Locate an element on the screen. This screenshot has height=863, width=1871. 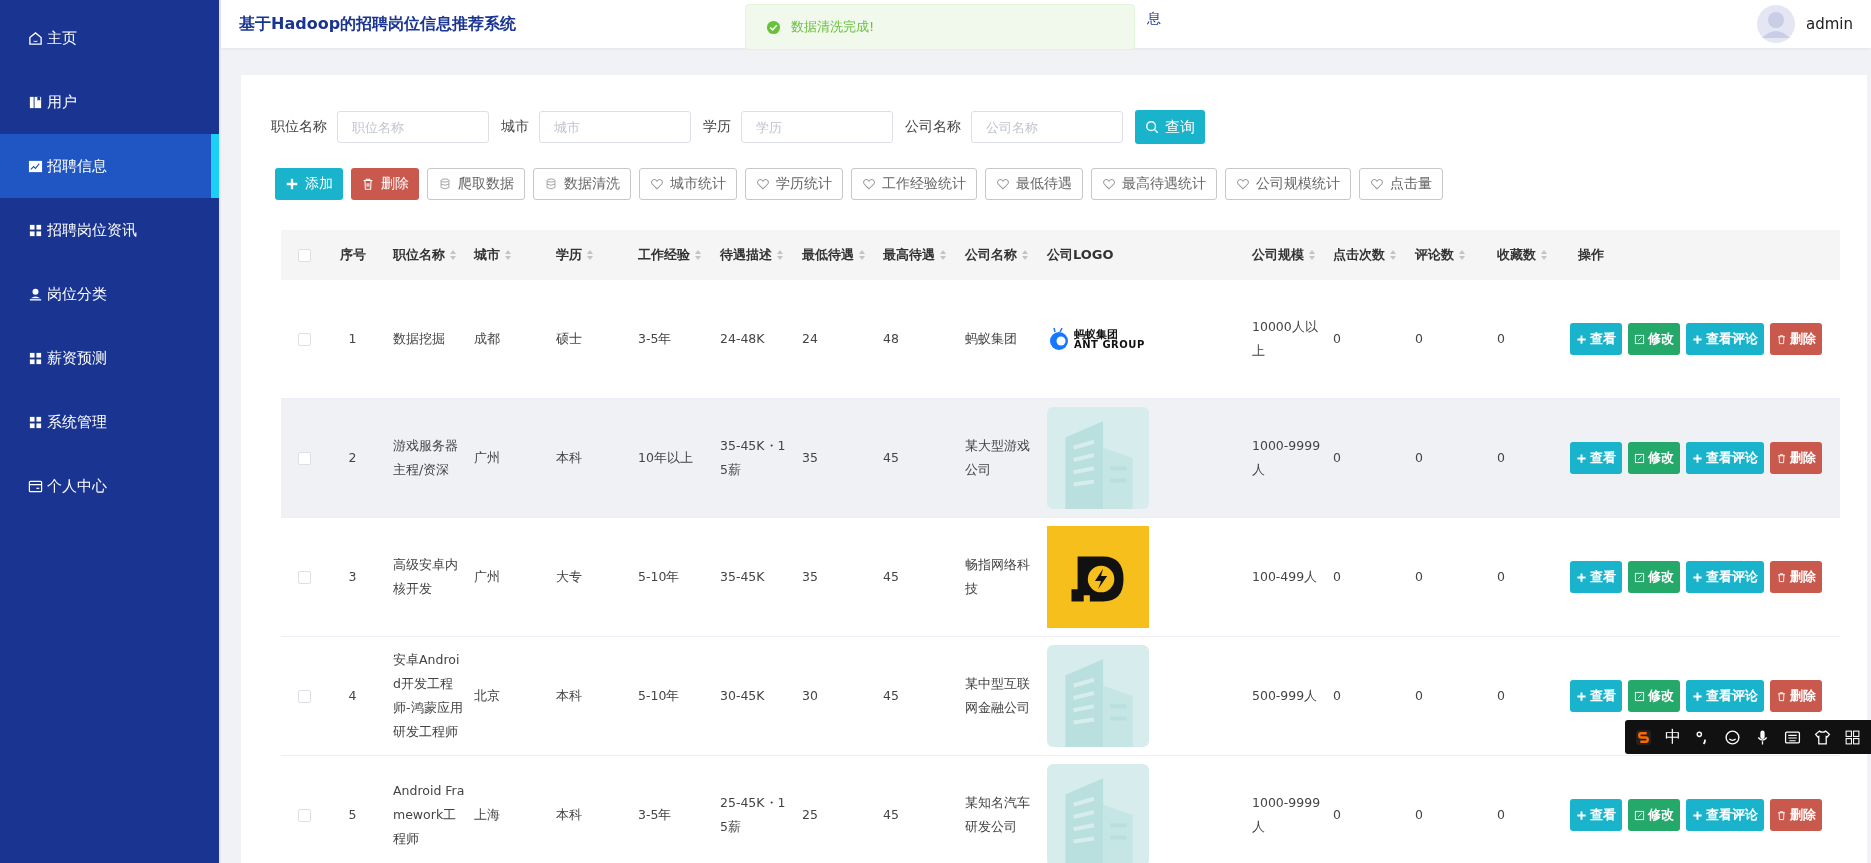
toolbar-button: 工作经验统计 is located at coordinates (914, 184).